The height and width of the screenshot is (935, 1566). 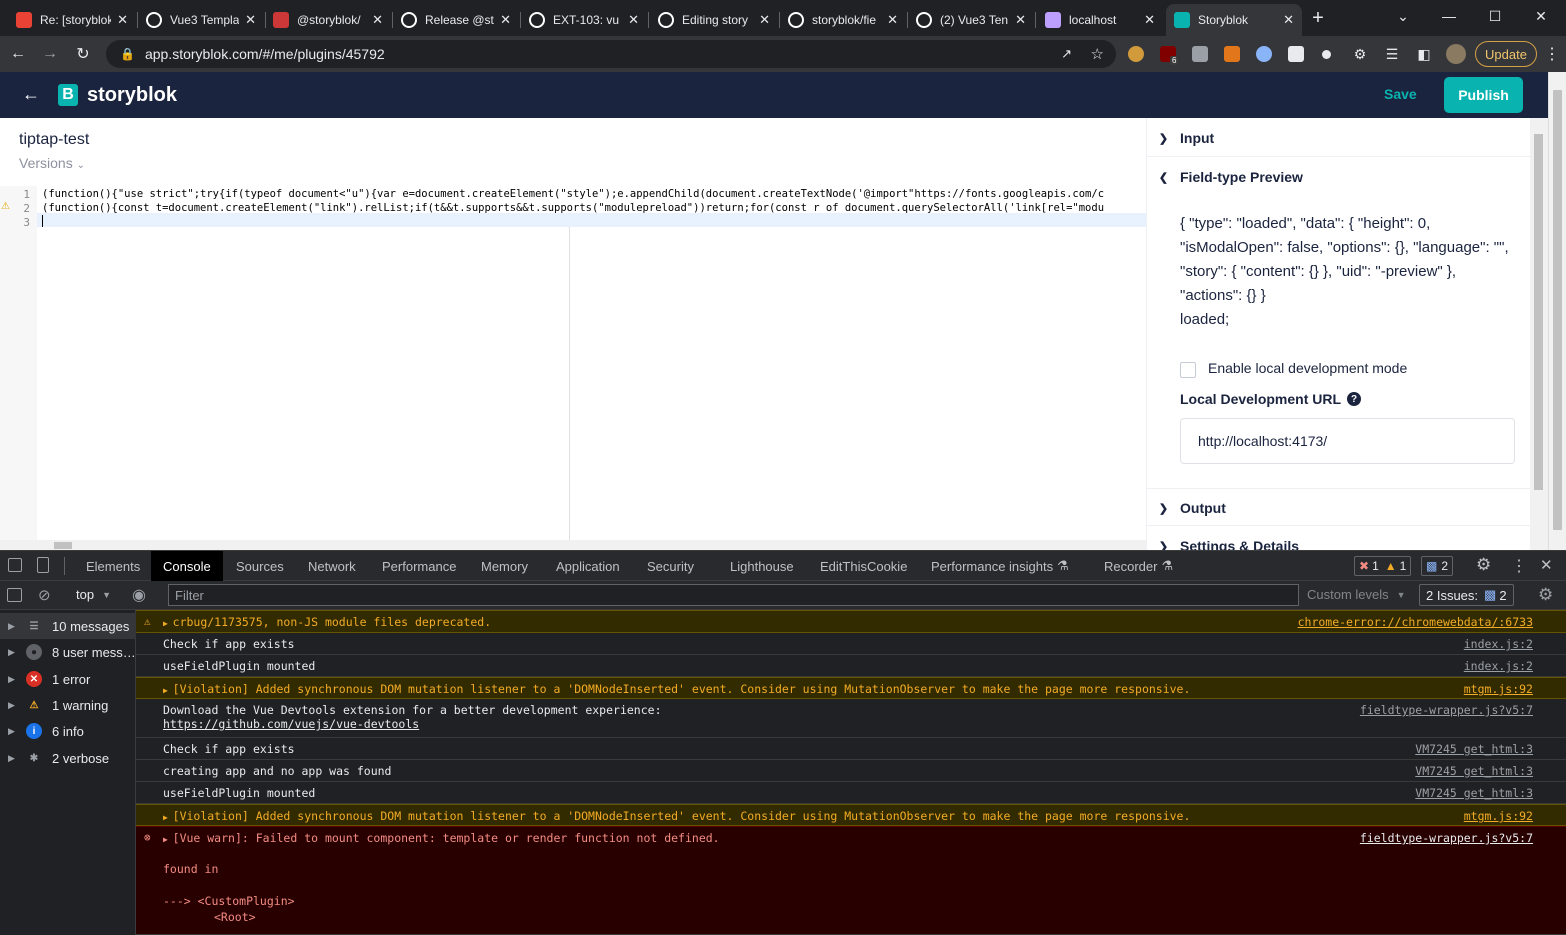 What do you see at coordinates (68, 705) in the screenshot?
I see `console-sidebar-item: ▶ ⚠ 1 warning` at bounding box center [68, 705].